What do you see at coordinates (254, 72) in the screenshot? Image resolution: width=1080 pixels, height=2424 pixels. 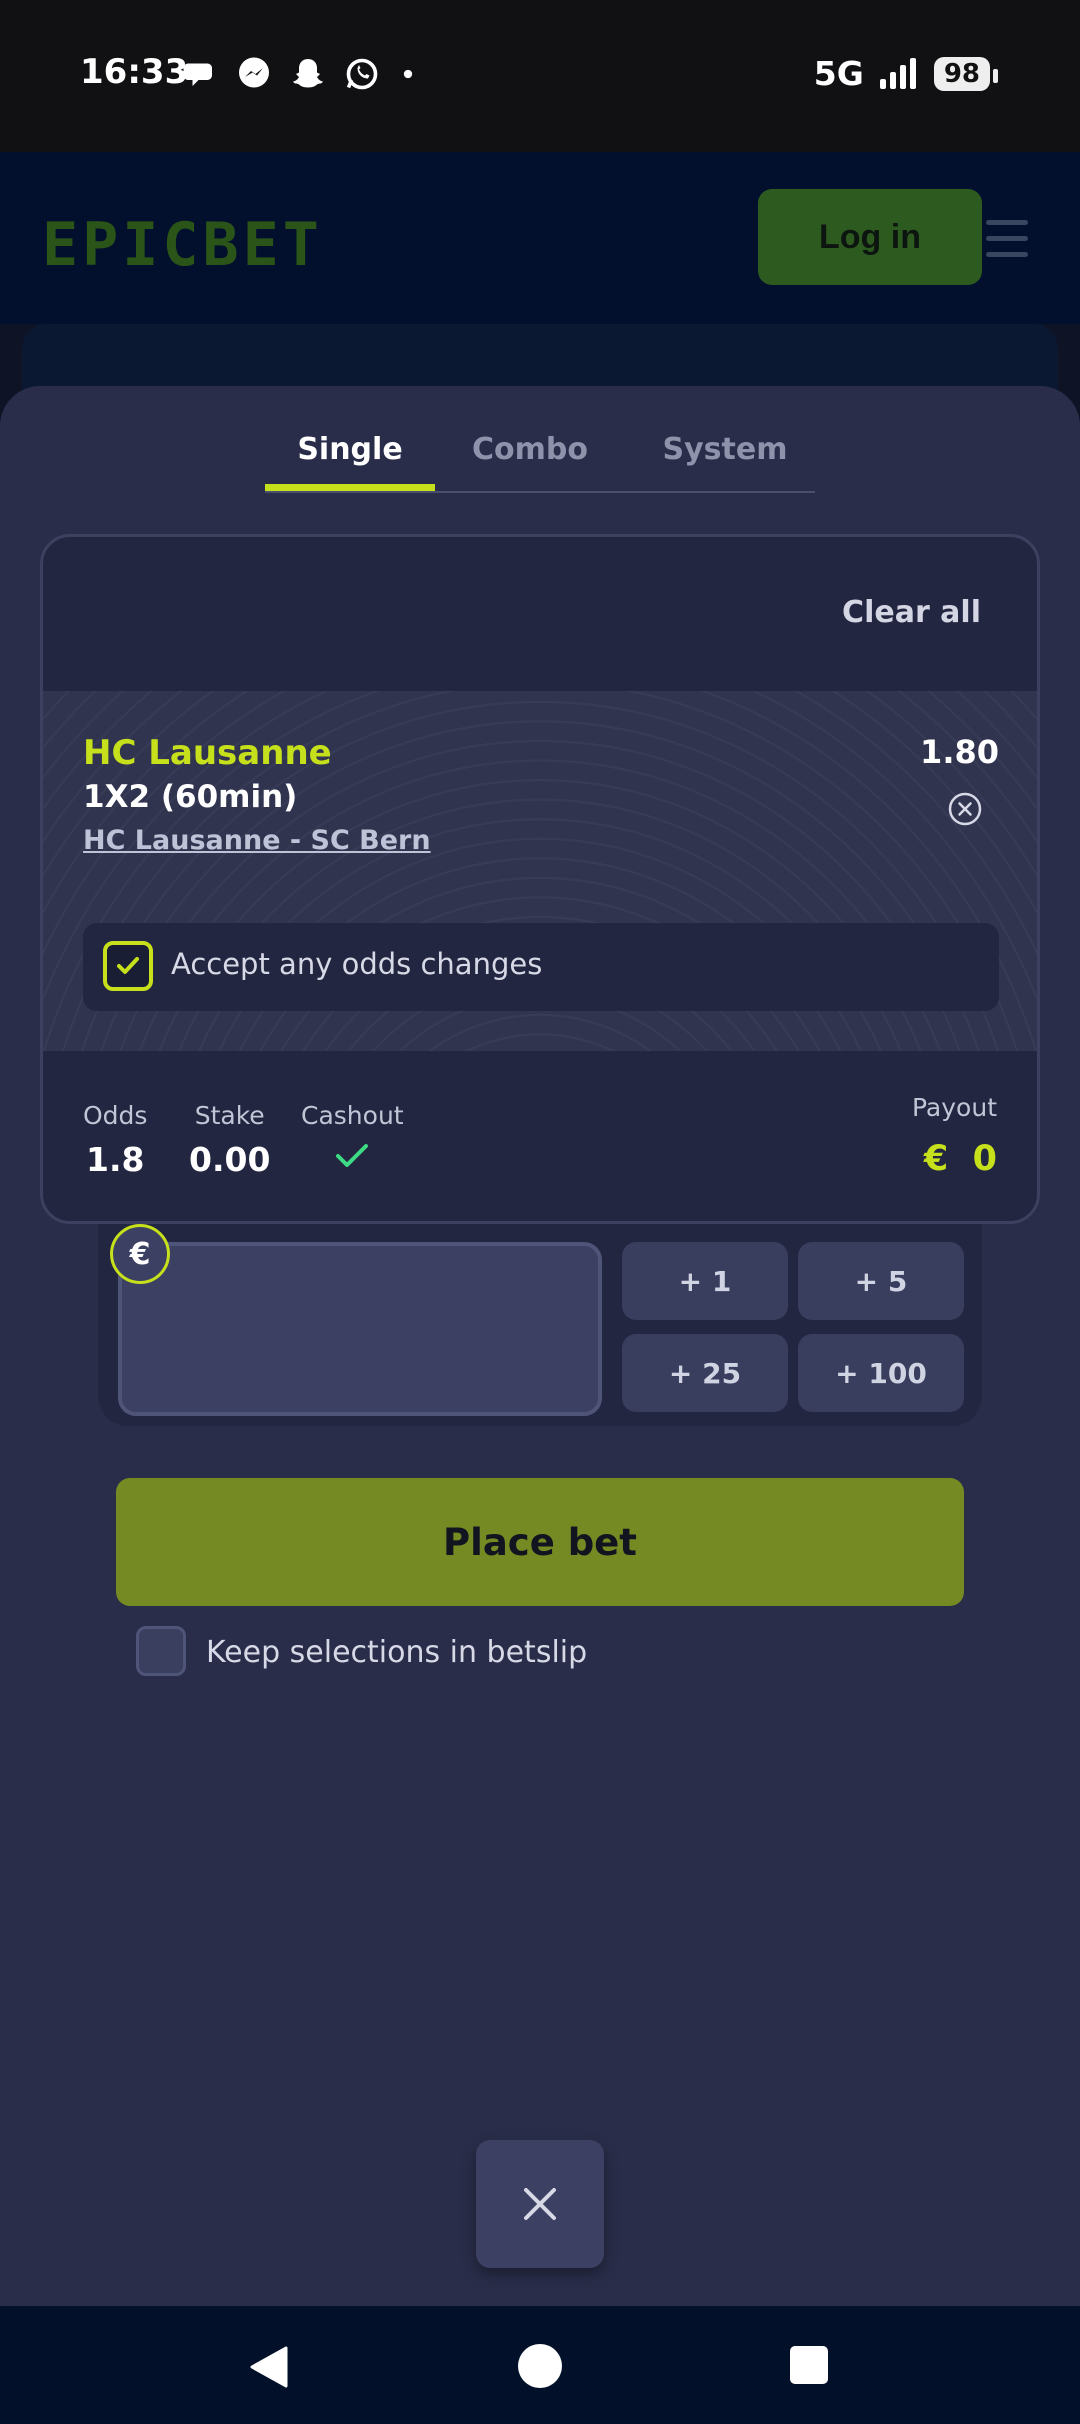 I see `messenger-icon` at bounding box center [254, 72].